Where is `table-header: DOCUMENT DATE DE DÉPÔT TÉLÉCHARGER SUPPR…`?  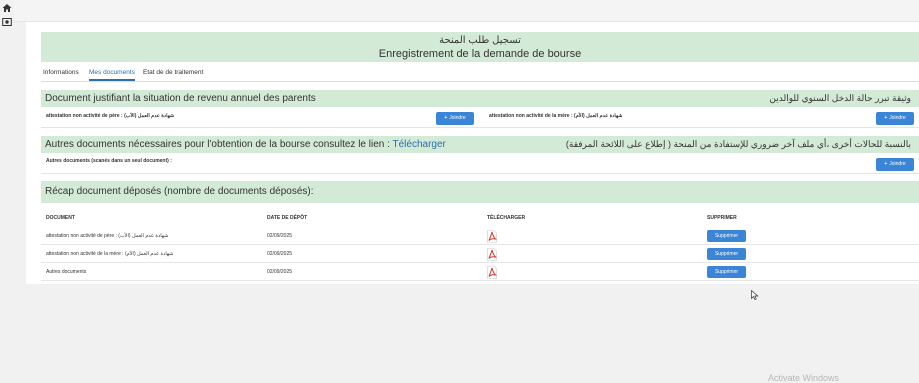
table-header: DOCUMENT DATE DE DÉPÔT TÉLÉCHARGER SUPPR… is located at coordinates (480, 221).